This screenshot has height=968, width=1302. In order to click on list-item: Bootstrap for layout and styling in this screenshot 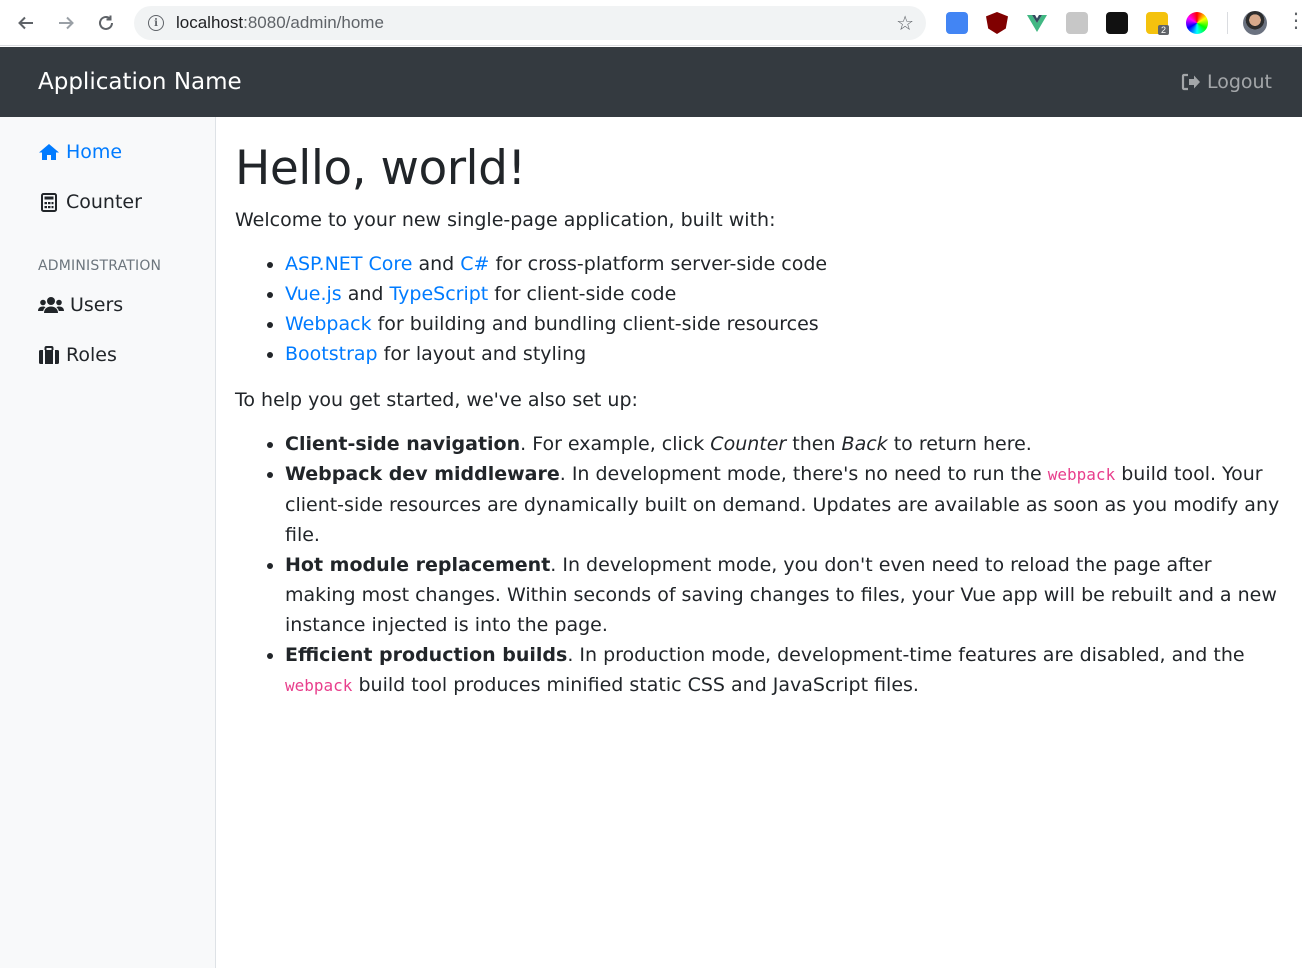, I will do `click(785, 354)`.